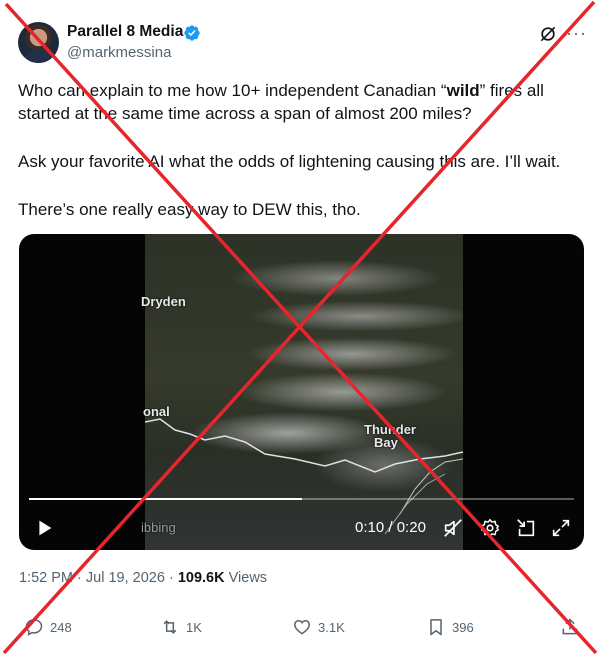 The width and height of the screenshot is (599, 655). I want to click on map-label-gibbing: ibbing, so click(158, 527).